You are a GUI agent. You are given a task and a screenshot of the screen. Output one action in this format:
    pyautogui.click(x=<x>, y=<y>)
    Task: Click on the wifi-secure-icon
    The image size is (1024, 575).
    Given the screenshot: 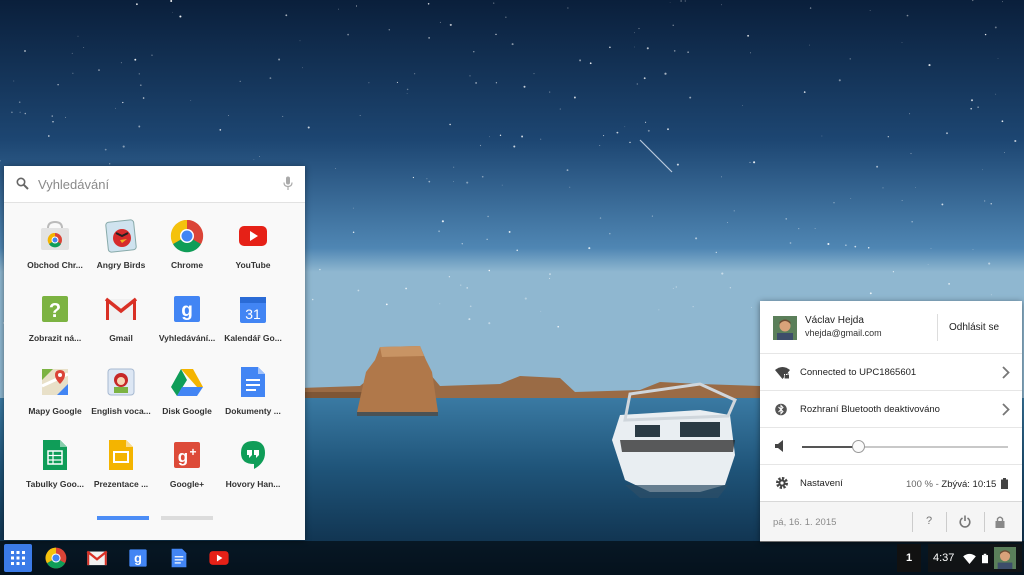 What is the action you would take?
    pyautogui.click(x=782, y=373)
    